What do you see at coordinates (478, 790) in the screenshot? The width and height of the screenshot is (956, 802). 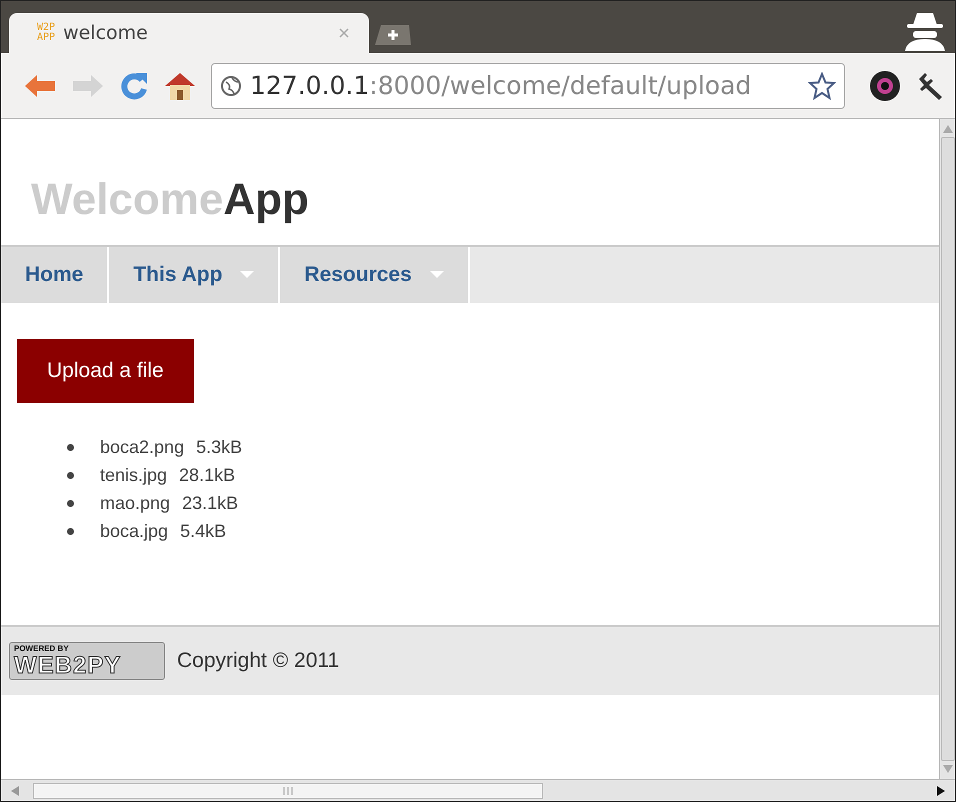 I see `horizontal-scrollbar` at bounding box center [478, 790].